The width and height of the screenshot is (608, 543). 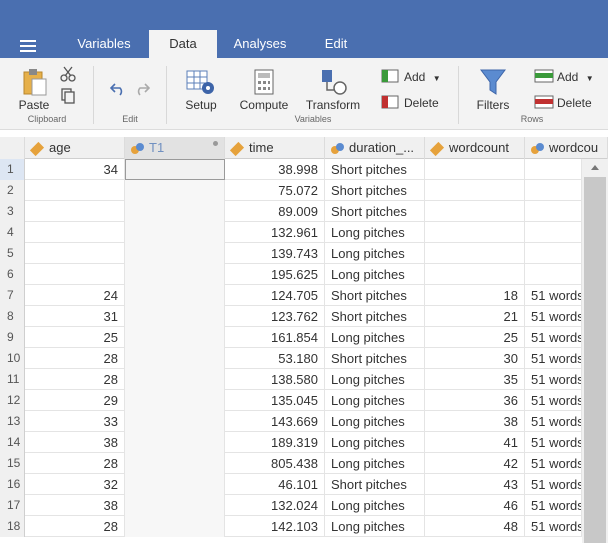 What do you see at coordinates (12, 358) in the screenshot?
I see `row-number: 10` at bounding box center [12, 358].